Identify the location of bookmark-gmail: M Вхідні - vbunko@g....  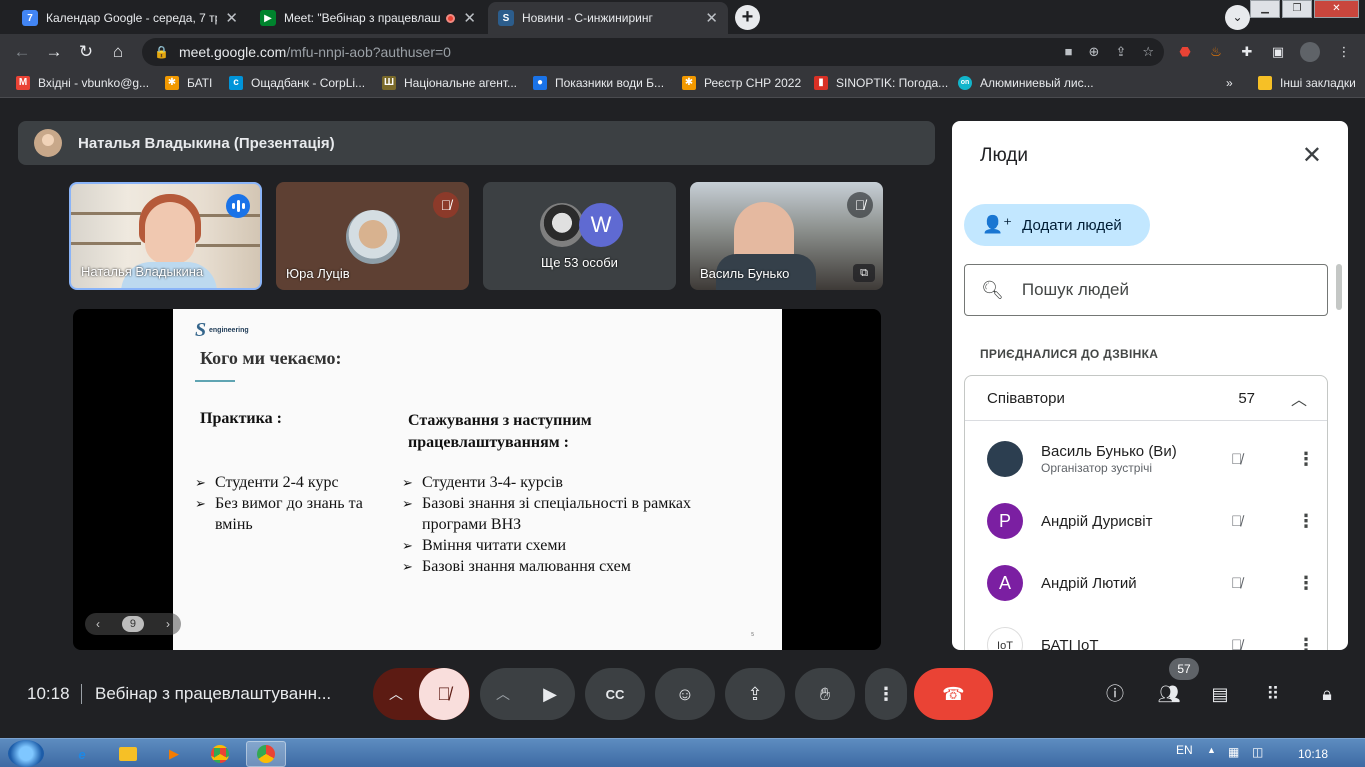
(82, 83).